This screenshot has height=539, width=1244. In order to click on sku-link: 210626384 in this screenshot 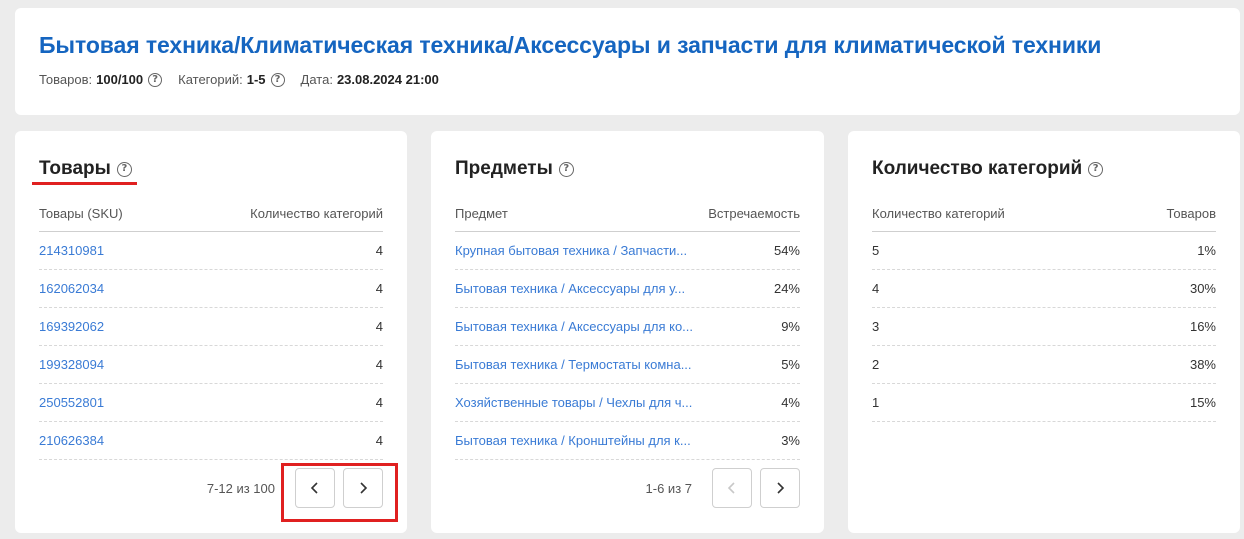, I will do `click(71, 440)`.